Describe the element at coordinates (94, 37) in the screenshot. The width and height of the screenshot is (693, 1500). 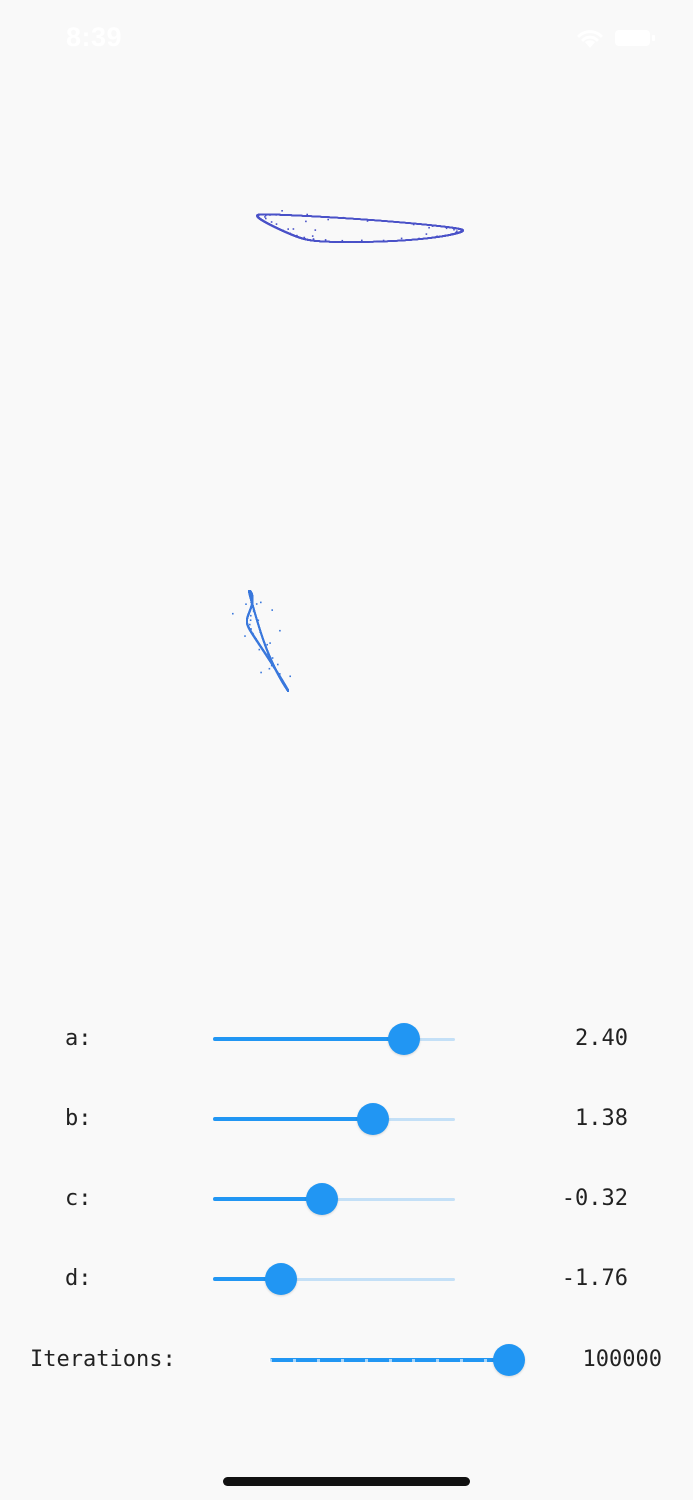
I see `status-time: 8:39` at that location.